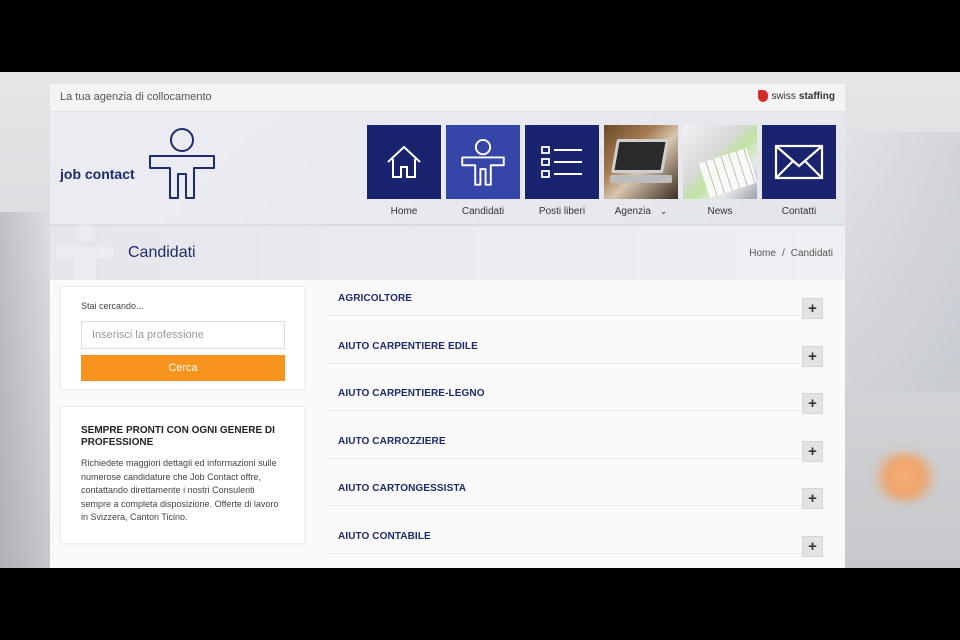 The height and width of the screenshot is (640, 960). Describe the element at coordinates (641, 211) in the screenshot. I see `nav-label-agenzia: Agenzia ⌄` at that location.